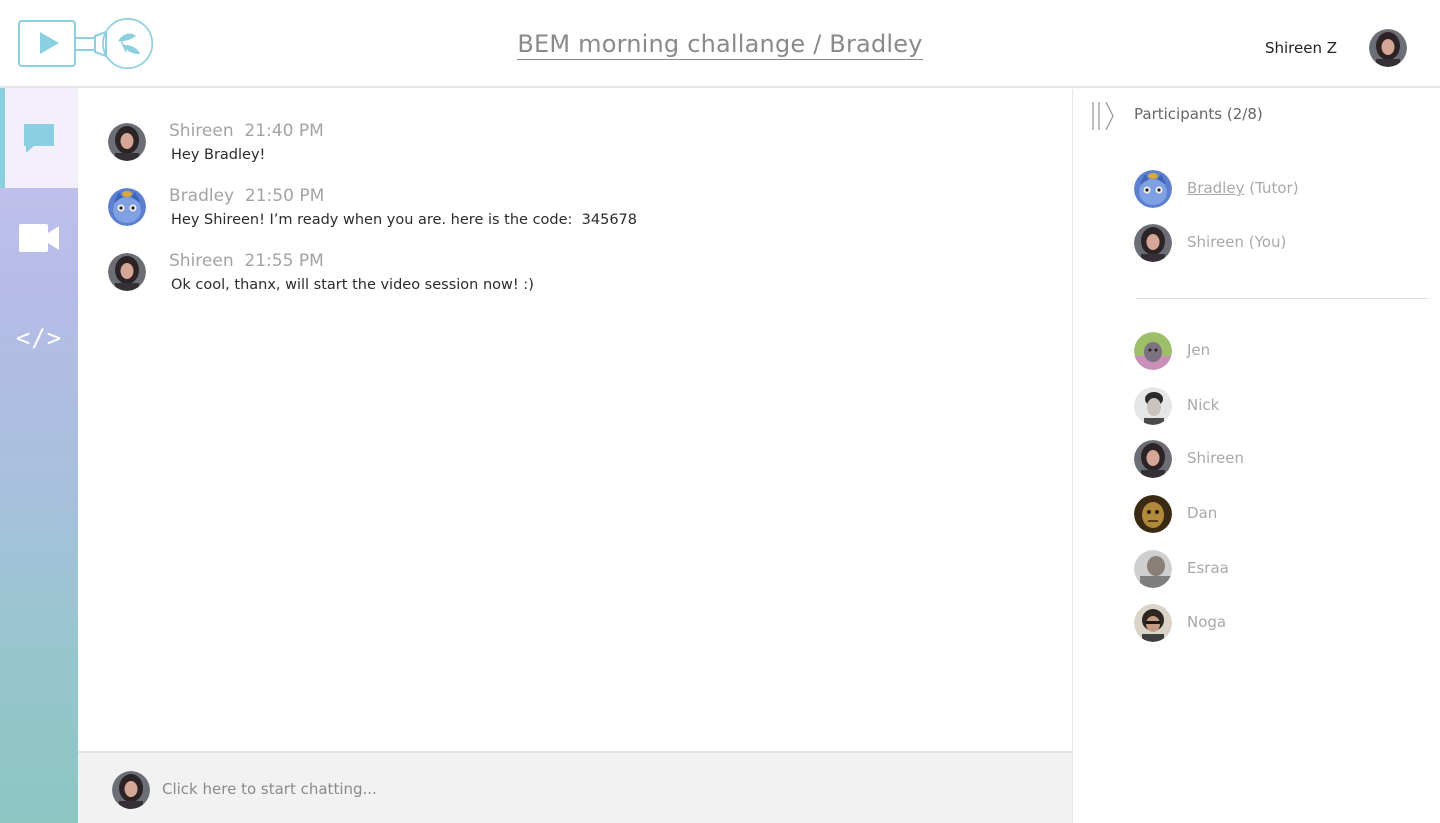  What do you see at coordinates (1279, 624) in the screenshot?
I see `participant-row: Noga` at bounding box center [1279, 624].